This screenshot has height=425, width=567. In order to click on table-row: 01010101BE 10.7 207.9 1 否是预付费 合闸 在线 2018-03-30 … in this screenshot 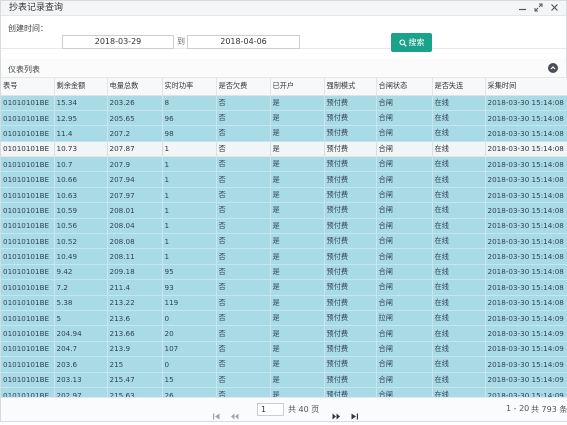, I will do `click(284, 164)`.